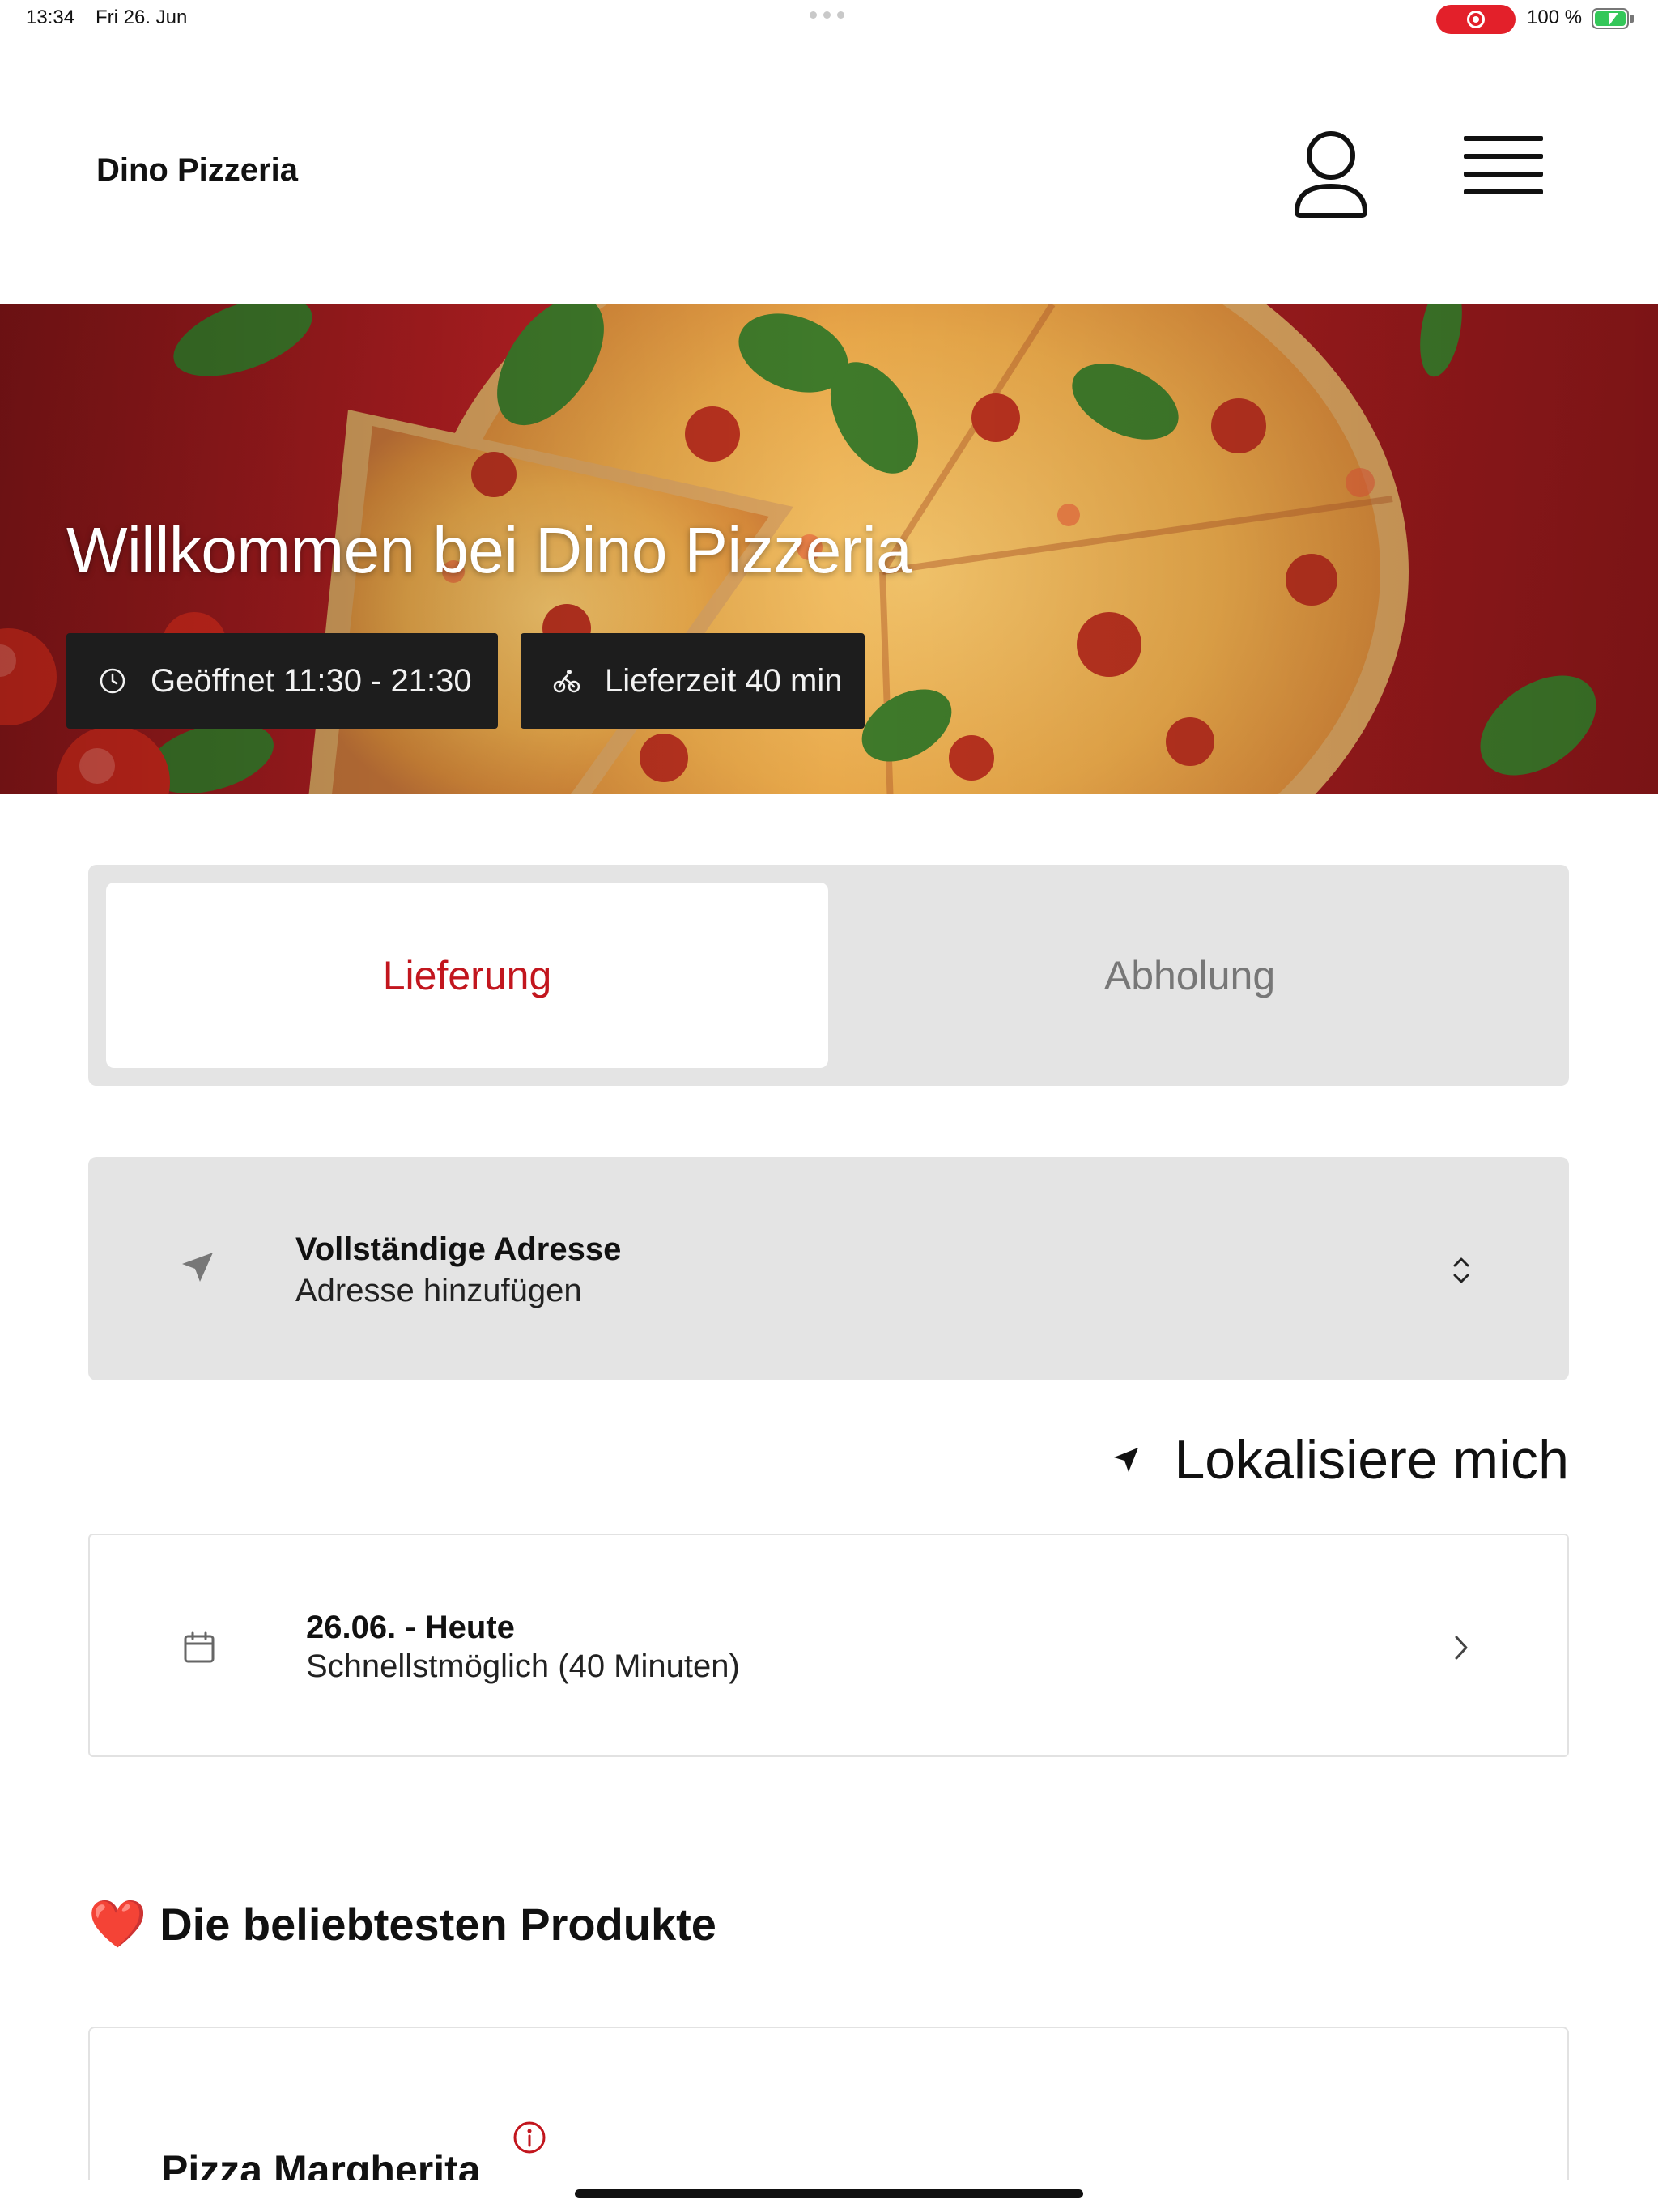 This screenshot has width=1658, height=2212. Describe the element at coordinates (828, 1269) in the screenshot. I see `address-selector: Vollständige Adresse Adresse hinzufügen` at that location.